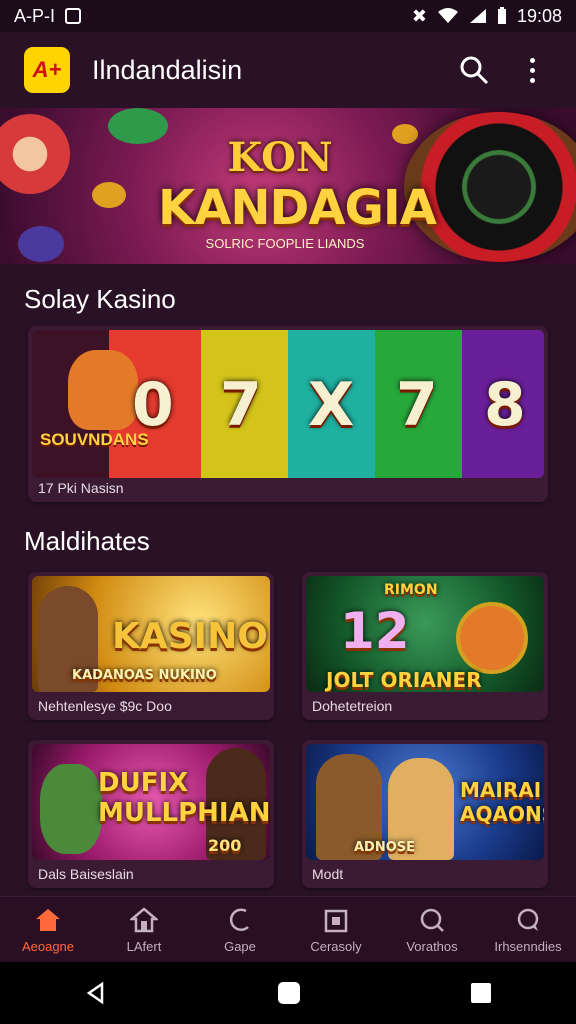 This screenshot has height=1024, width=576. What do you see at coordinates (86, 874) in the screenshot?
I see `card-caption: Dals Baiseslain` at bounding box center [86, 874].